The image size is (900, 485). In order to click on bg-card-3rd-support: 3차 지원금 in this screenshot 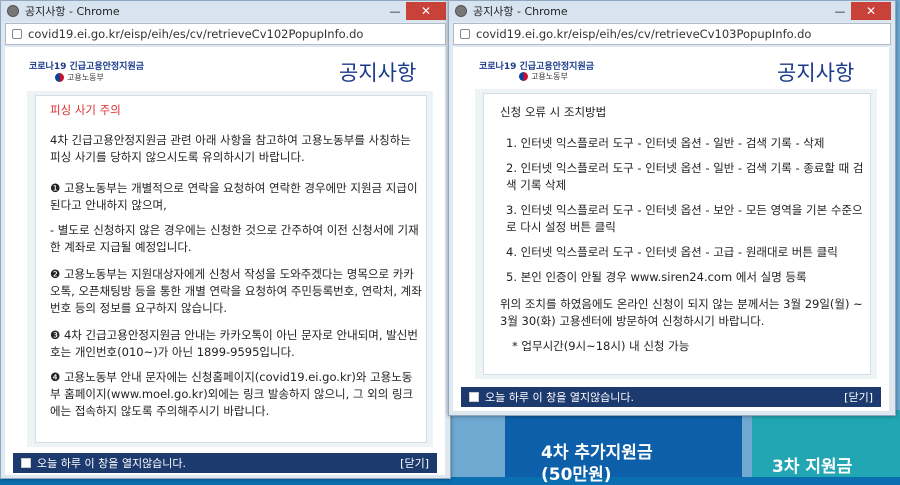, I will do `click(826, 443)`.